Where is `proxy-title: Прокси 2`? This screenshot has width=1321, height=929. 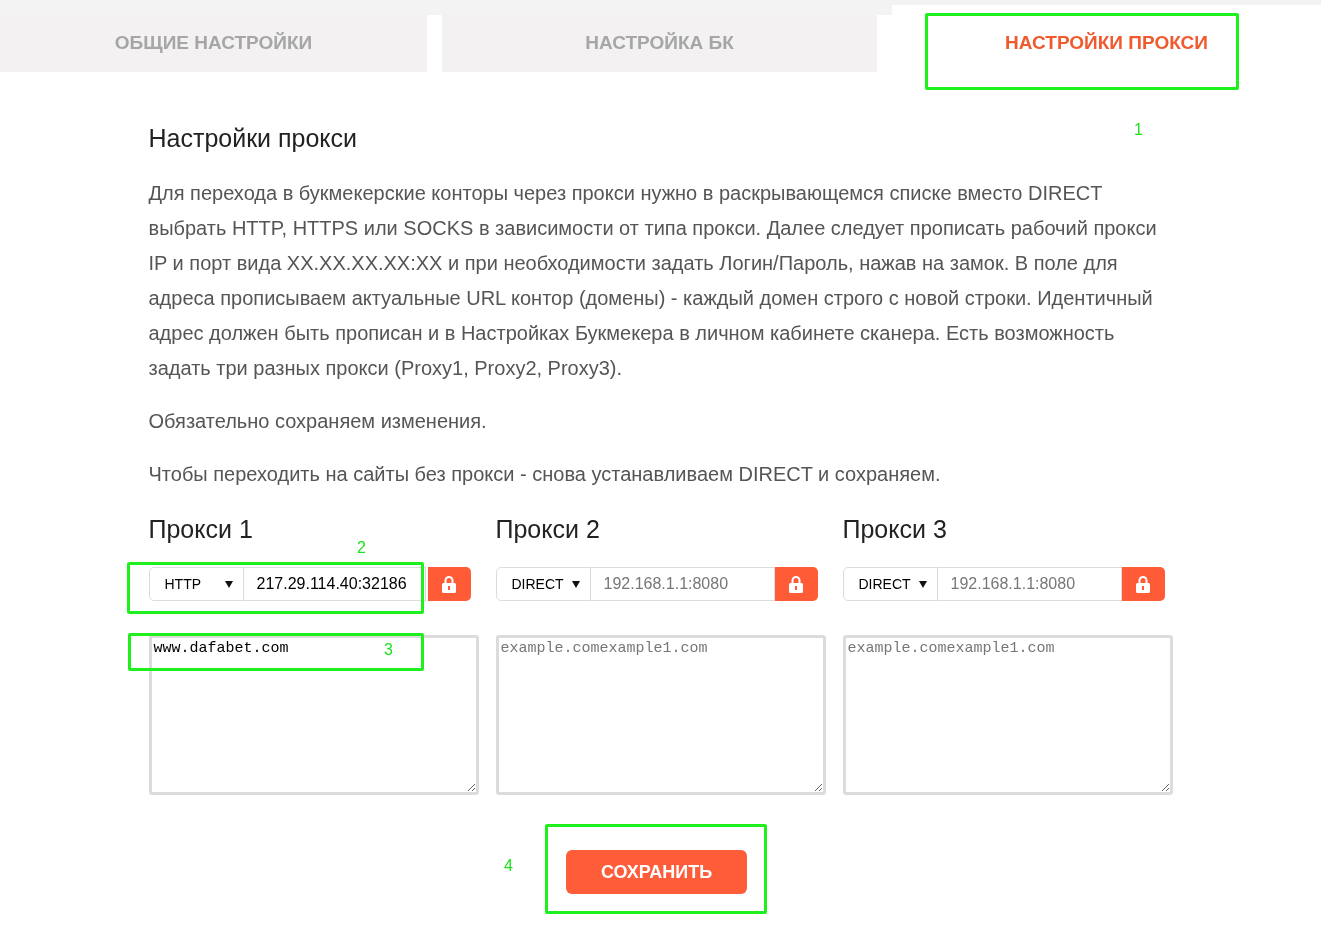 proxy-title: Прокси 2 is located at coordinates (547, 529).